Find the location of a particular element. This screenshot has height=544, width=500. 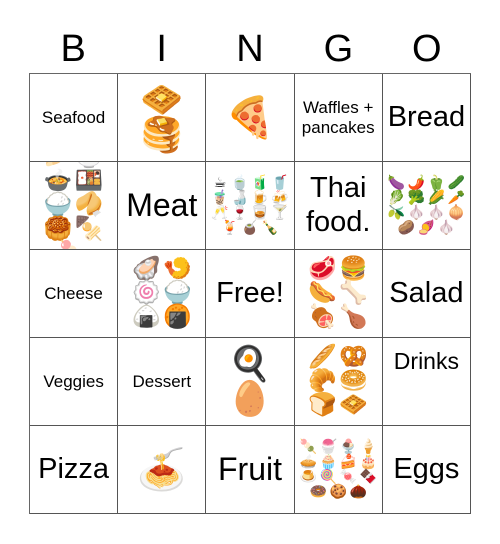

bingo-cell-veggie-icons: 🍆 🌶️ 🫑 🥒 🥬 🥦 🌽 🥕 🫒 🧄 🧄 🧅 🥔 🍠 🧄 is located at coordinates (426, 206).